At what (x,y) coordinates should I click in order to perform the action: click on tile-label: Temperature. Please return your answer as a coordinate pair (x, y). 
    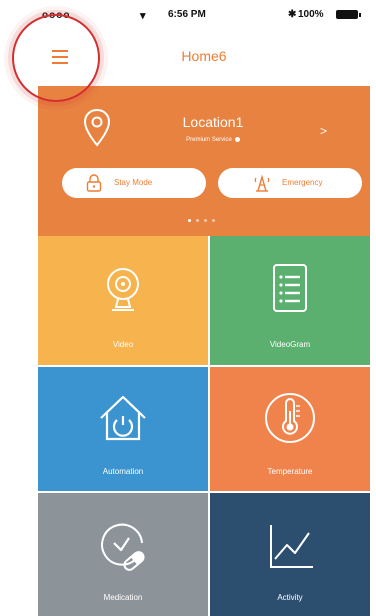
    Looking at the image, I should click on (290, 471).